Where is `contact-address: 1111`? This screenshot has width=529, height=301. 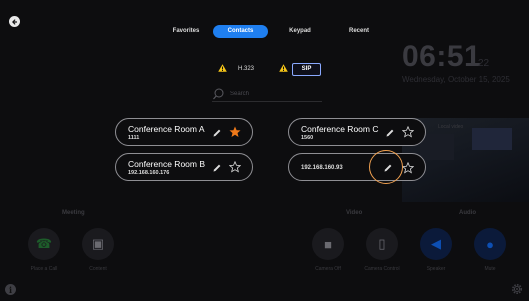
contact-address: 1111 is located at coordinates (134, 138).